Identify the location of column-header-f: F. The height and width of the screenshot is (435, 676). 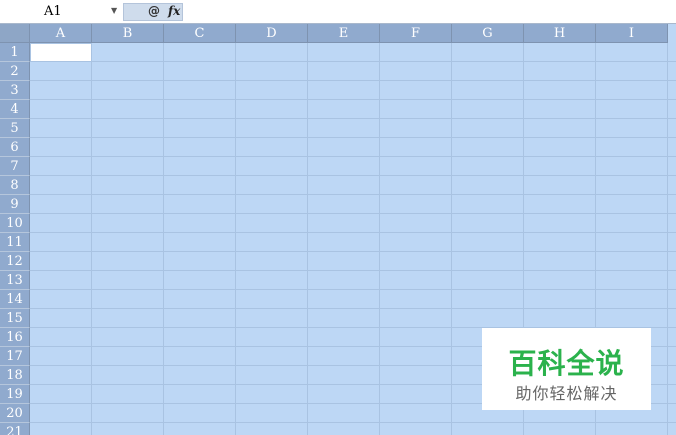
(416, 33).